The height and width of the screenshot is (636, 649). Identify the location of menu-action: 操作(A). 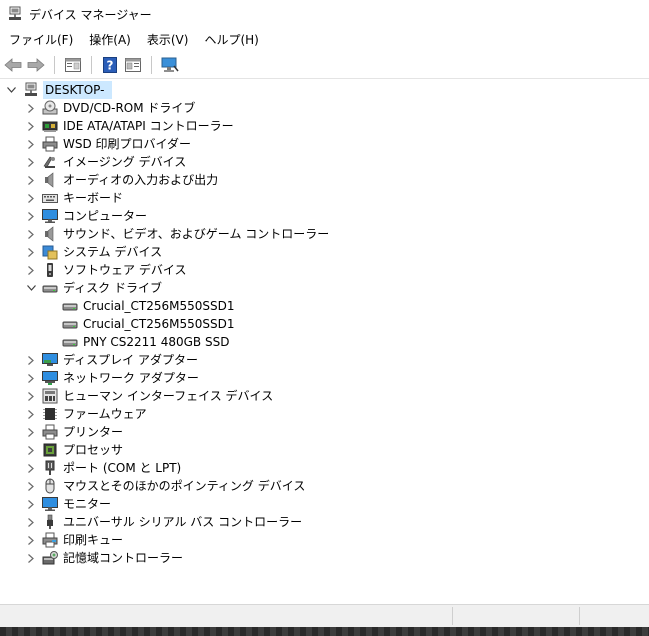
(110, 40).